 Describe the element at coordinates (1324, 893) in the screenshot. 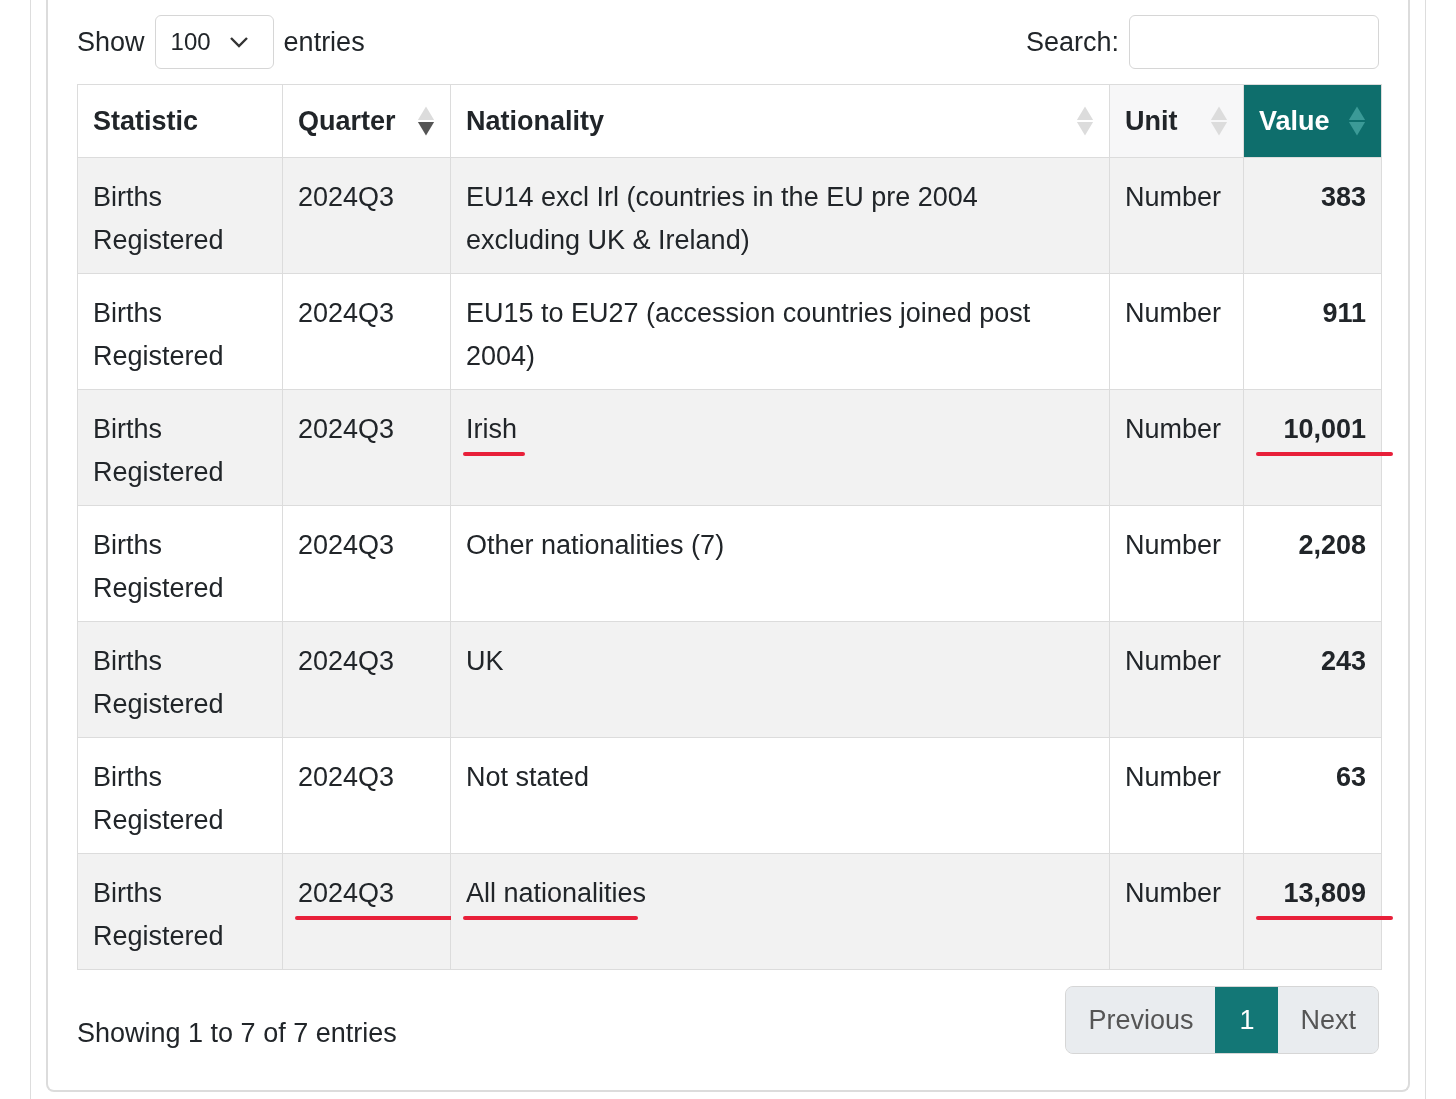

I see `table-cell: 13,809` at that location.